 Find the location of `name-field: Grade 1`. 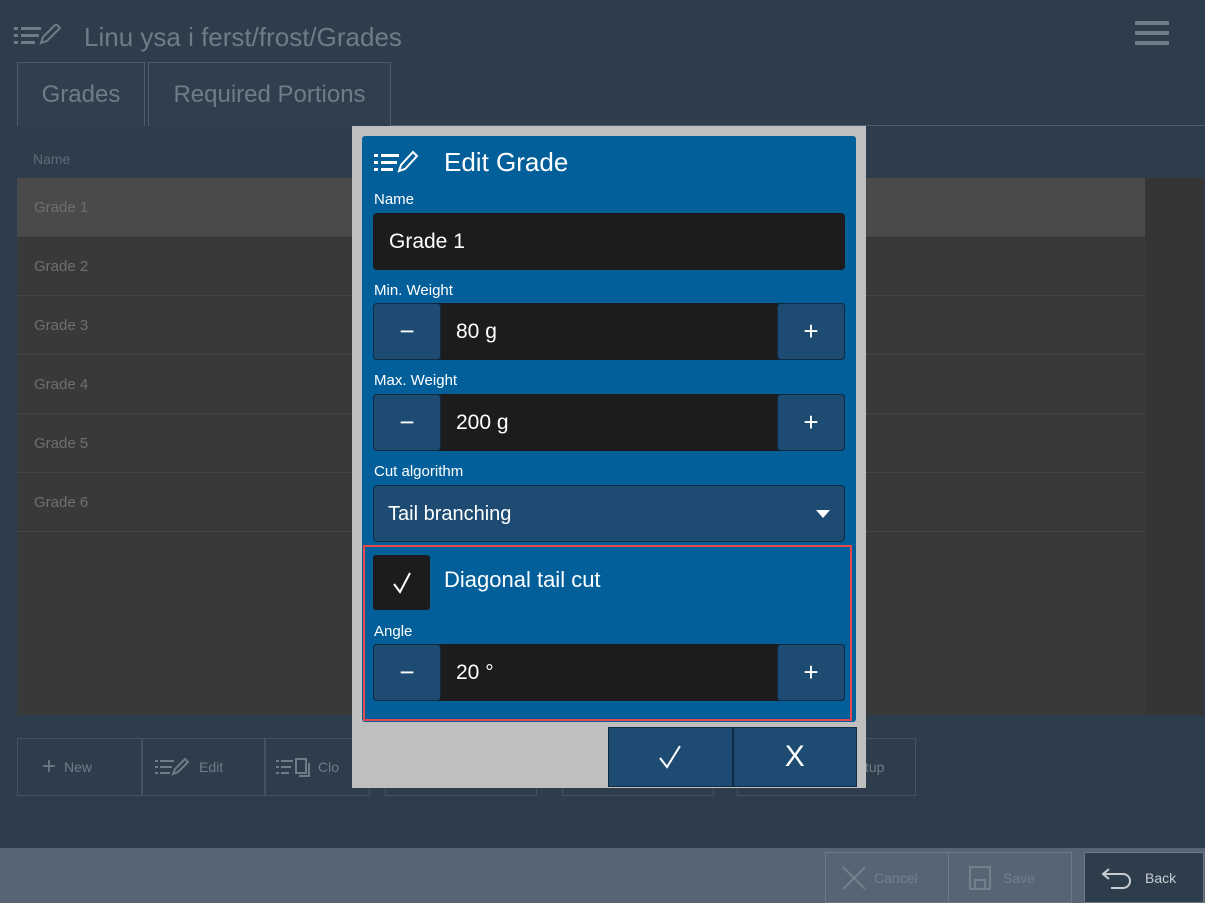

name-field: Grade 1 is located at coordinates (609, 241).